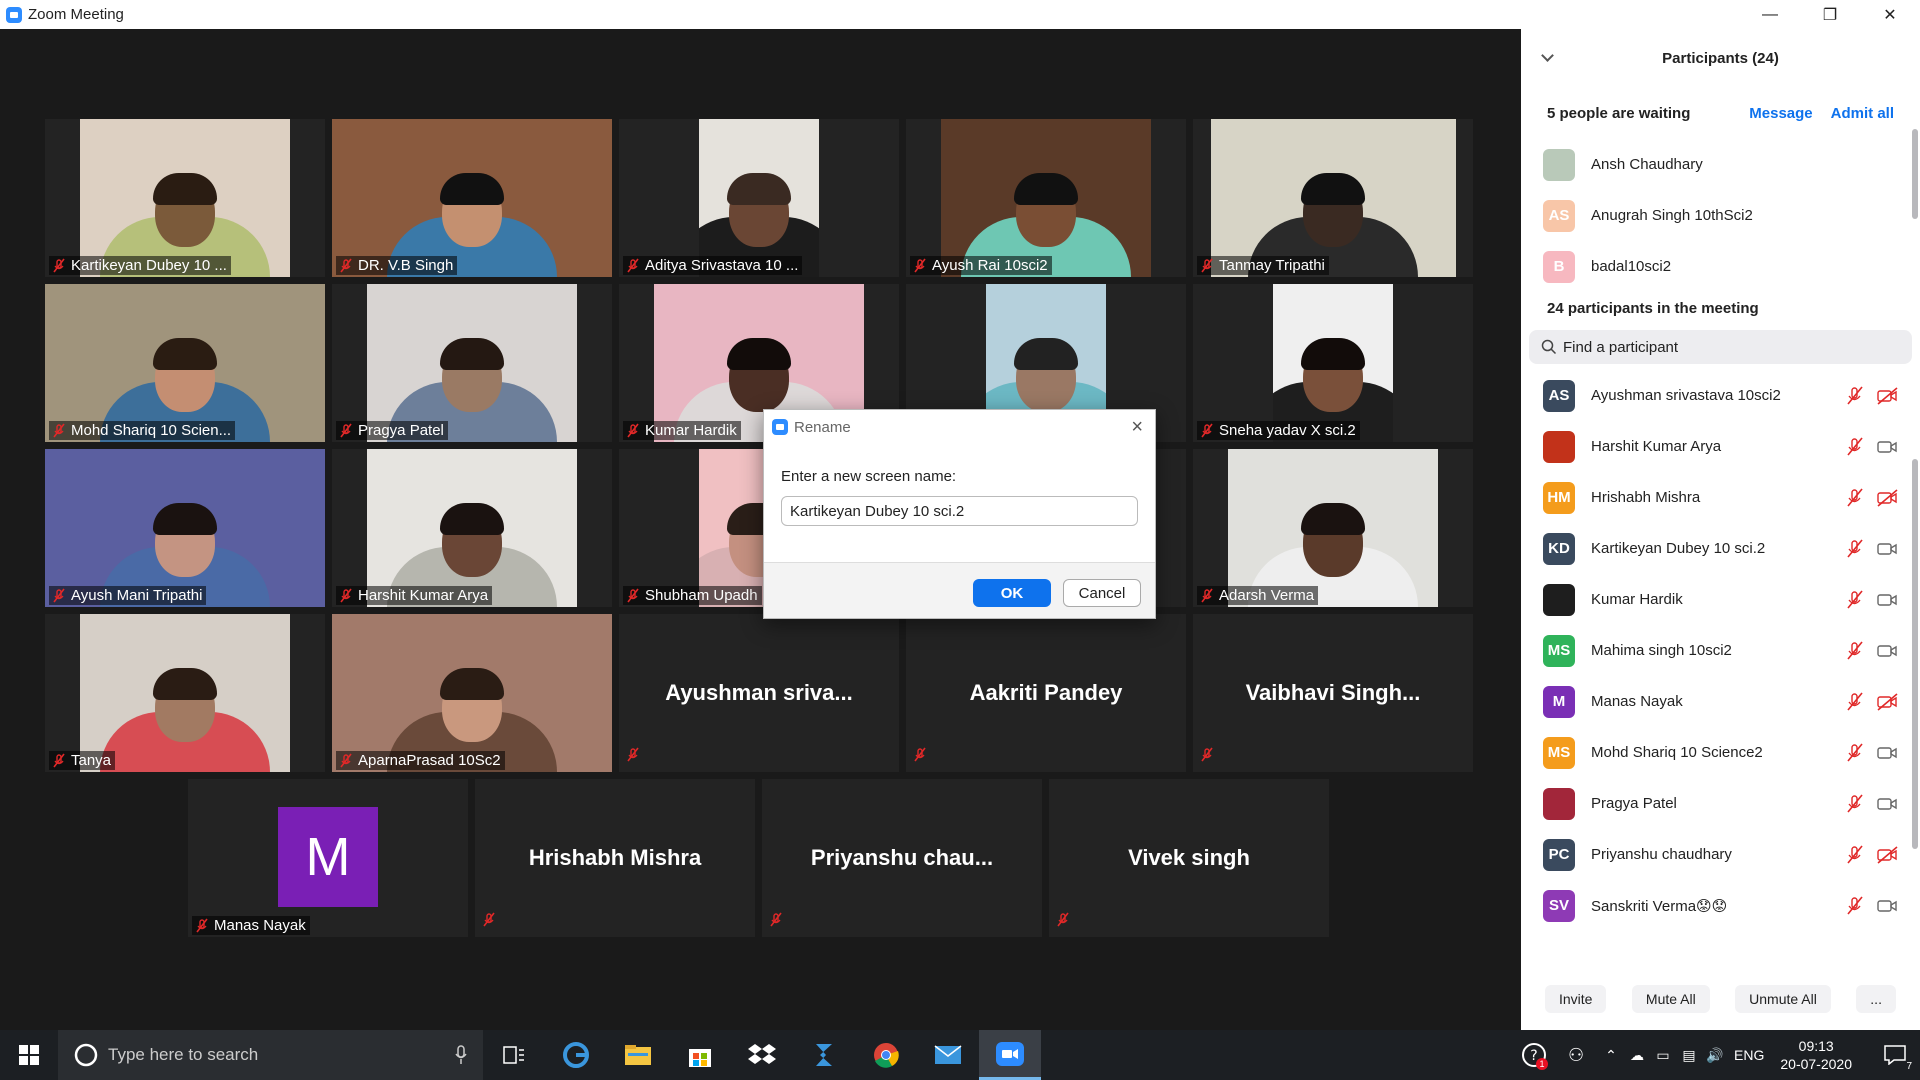  Describe the element at coordinates (185, 528) in the screenshot. I see `video-tile: Ayush Mani Tripathi` at that location.